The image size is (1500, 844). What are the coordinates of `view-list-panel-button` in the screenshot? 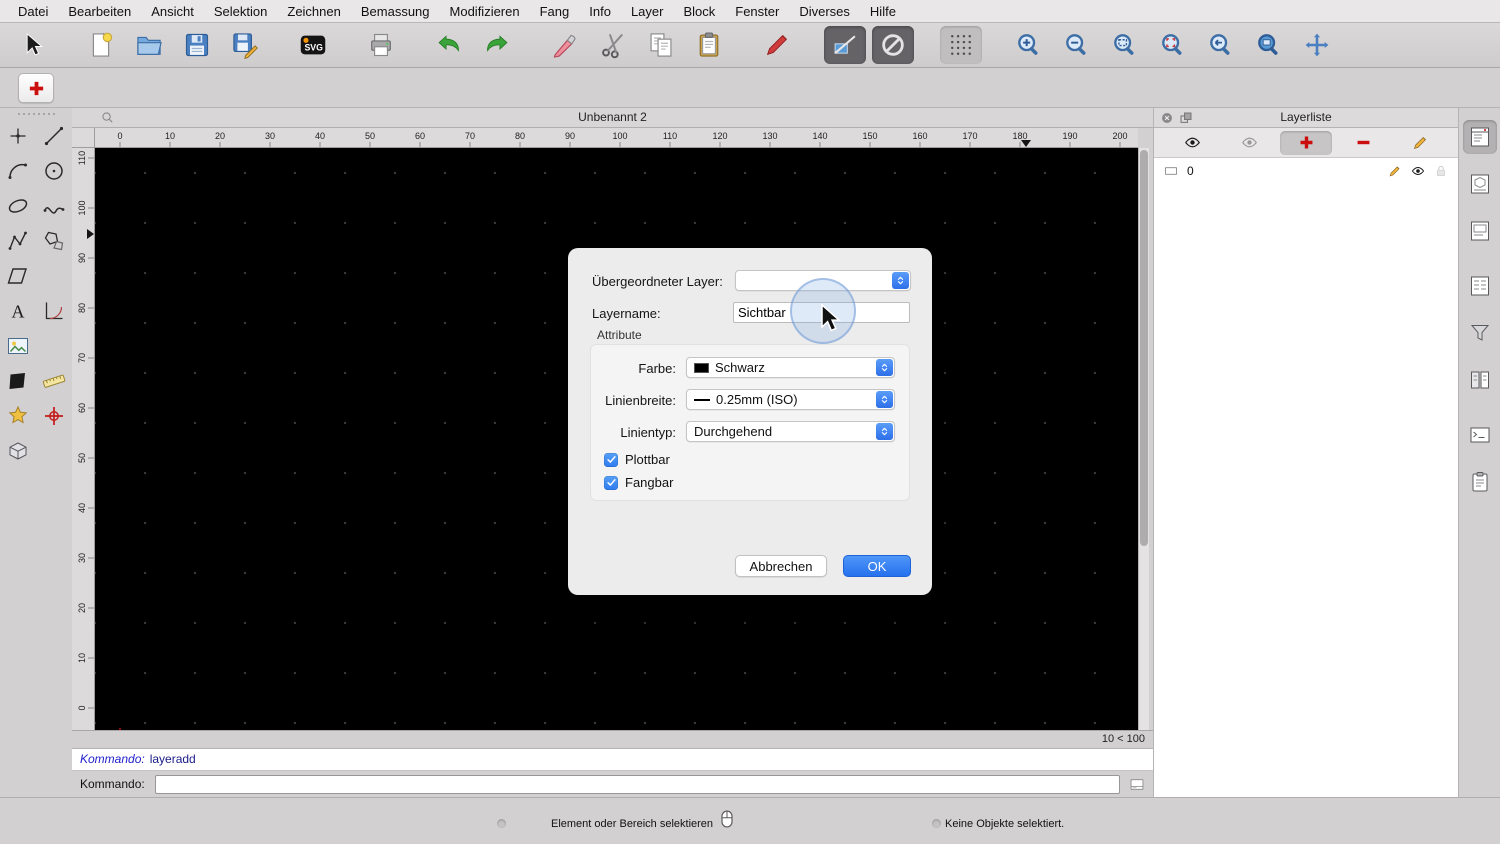 It's located at (1480, 231).